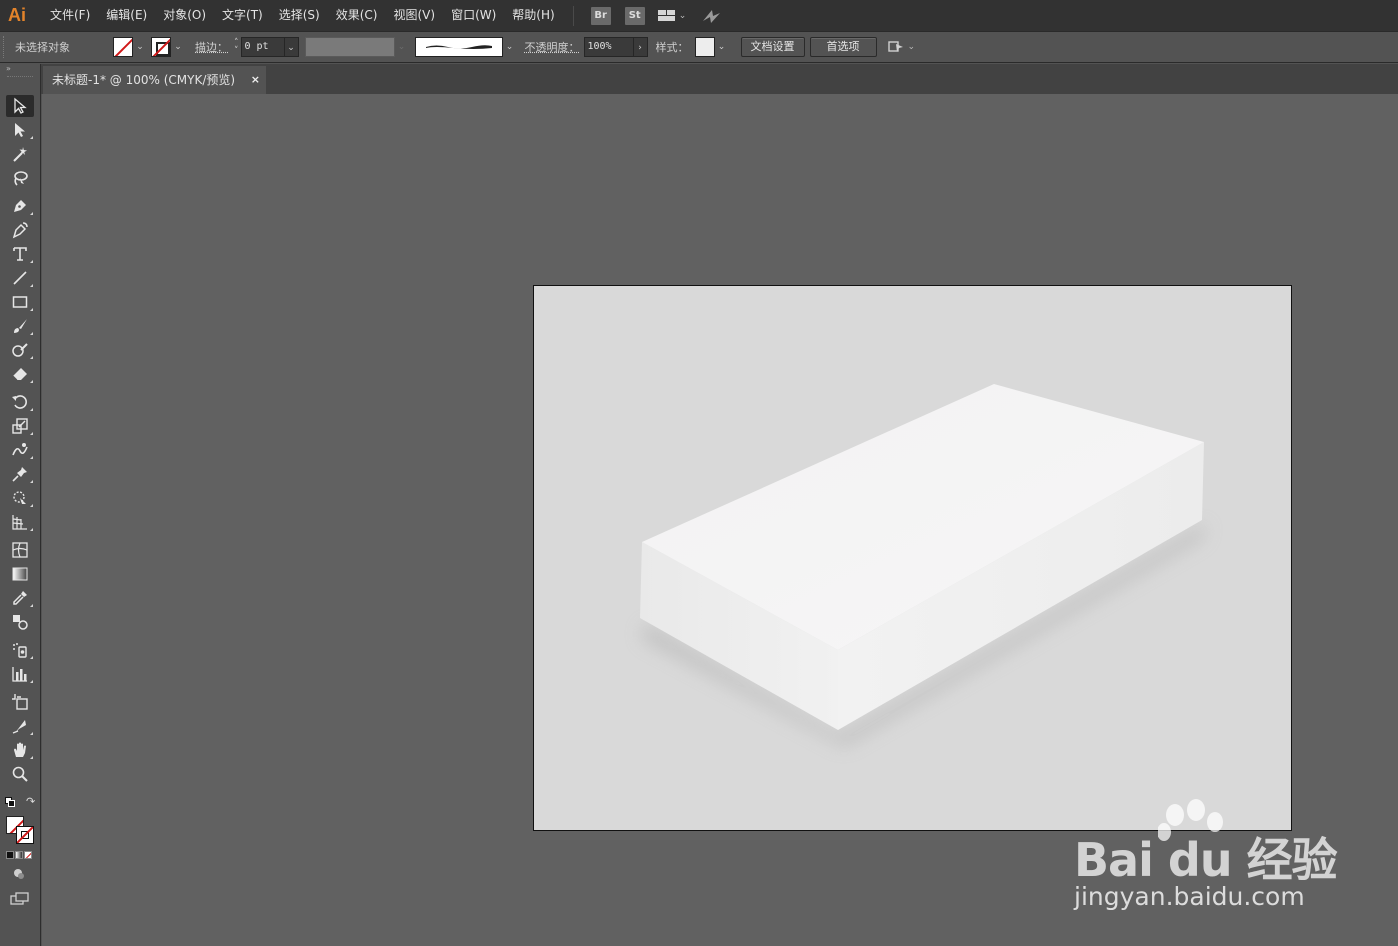  Describe the element at coordinates (20, 474) in the screenshot. I see `puppet-warp-tool` at that location.